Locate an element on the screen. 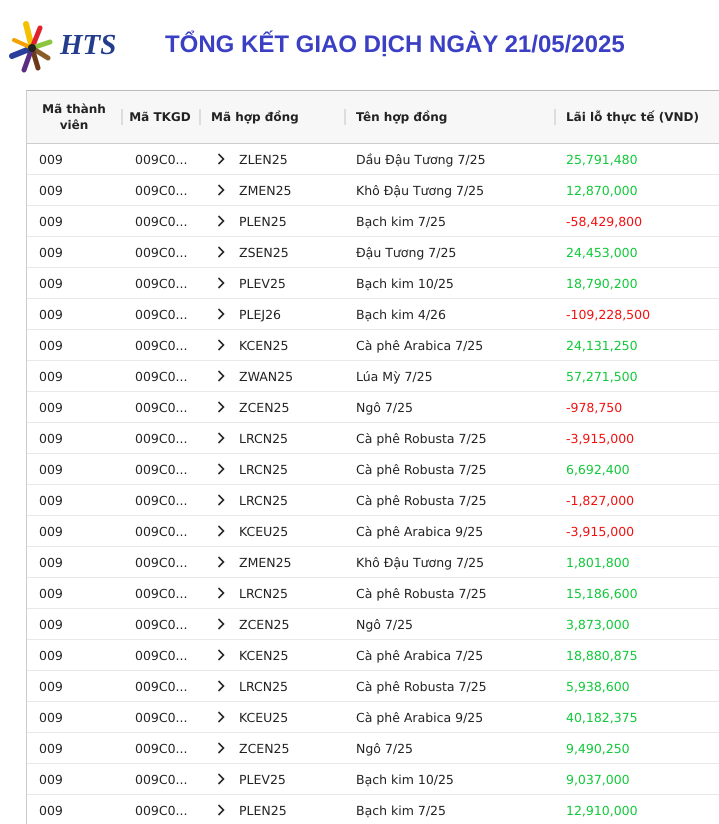 The height and width of the screenshot is (824, 719). table-cell: -1,827,000 is located at coordinates (600, 500).